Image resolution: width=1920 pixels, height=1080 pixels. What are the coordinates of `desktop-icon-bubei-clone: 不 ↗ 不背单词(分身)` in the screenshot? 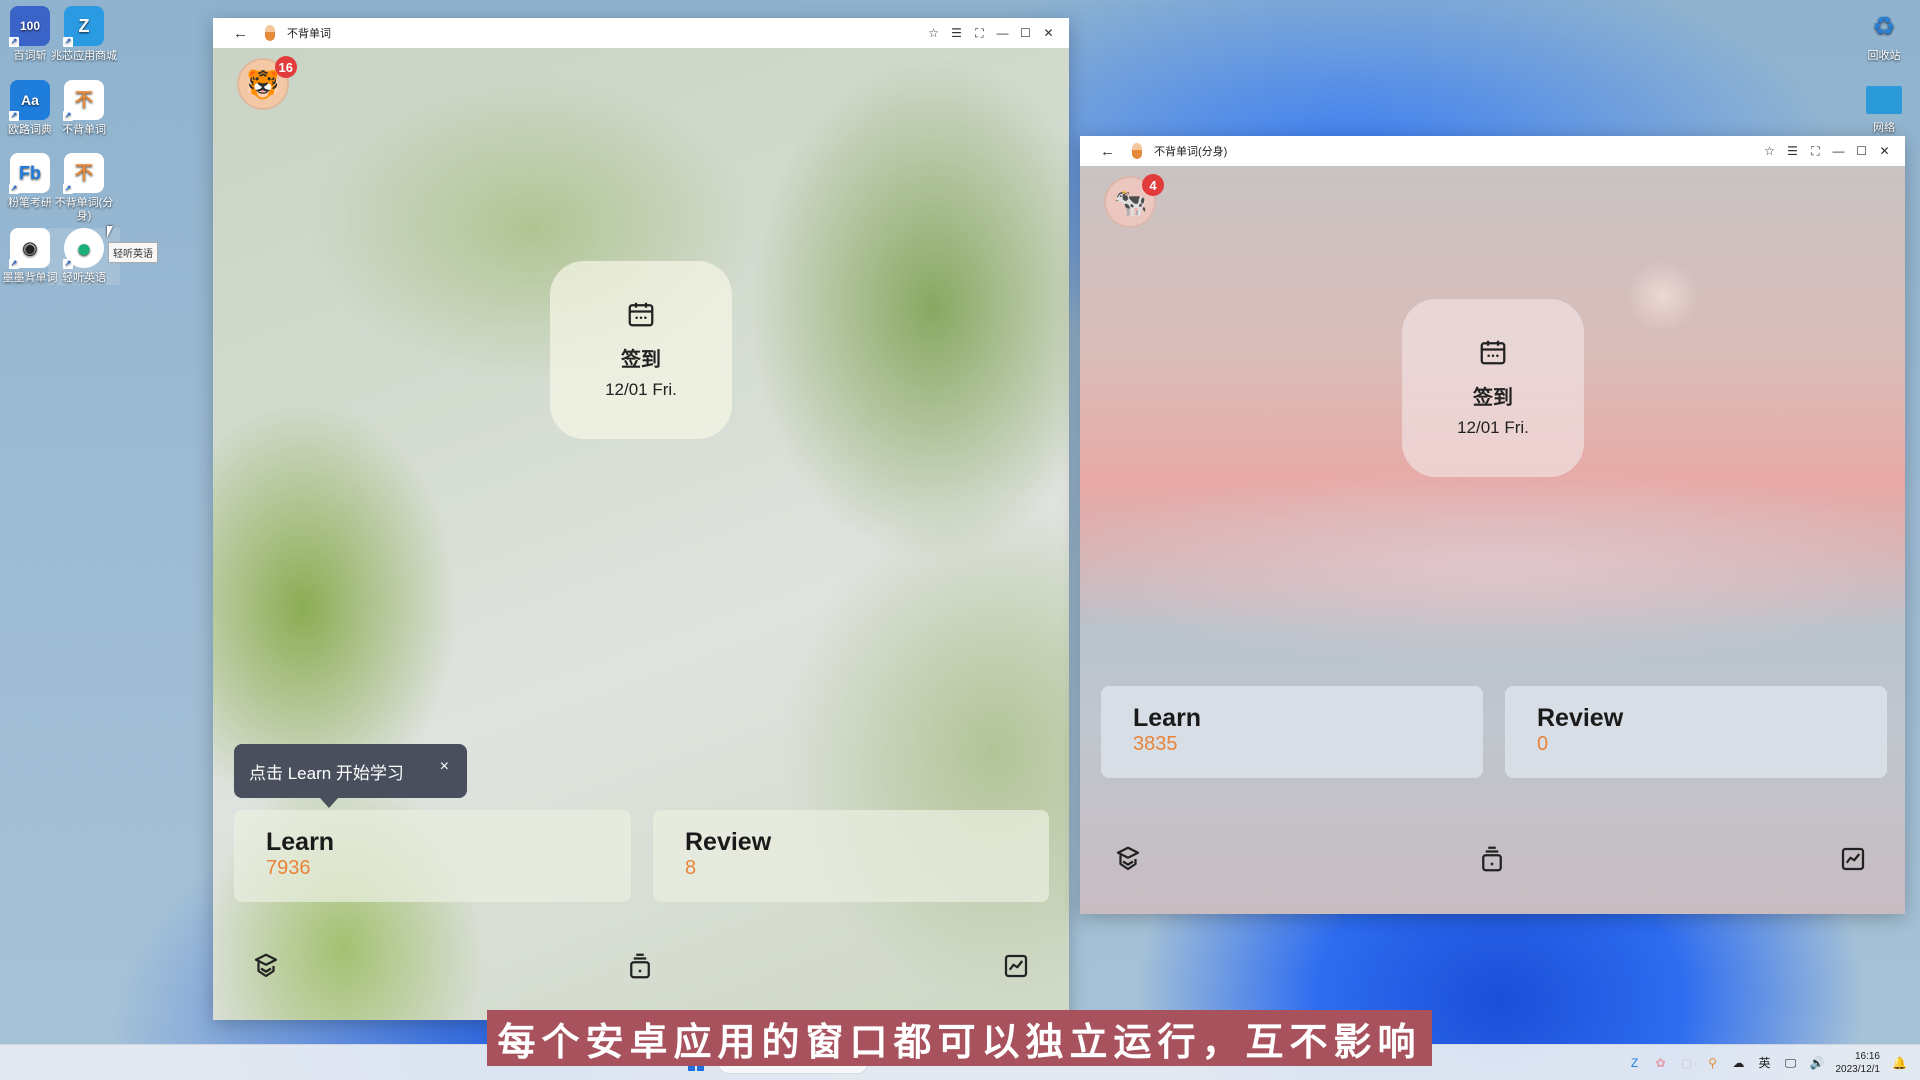 It's located at (84, 188).